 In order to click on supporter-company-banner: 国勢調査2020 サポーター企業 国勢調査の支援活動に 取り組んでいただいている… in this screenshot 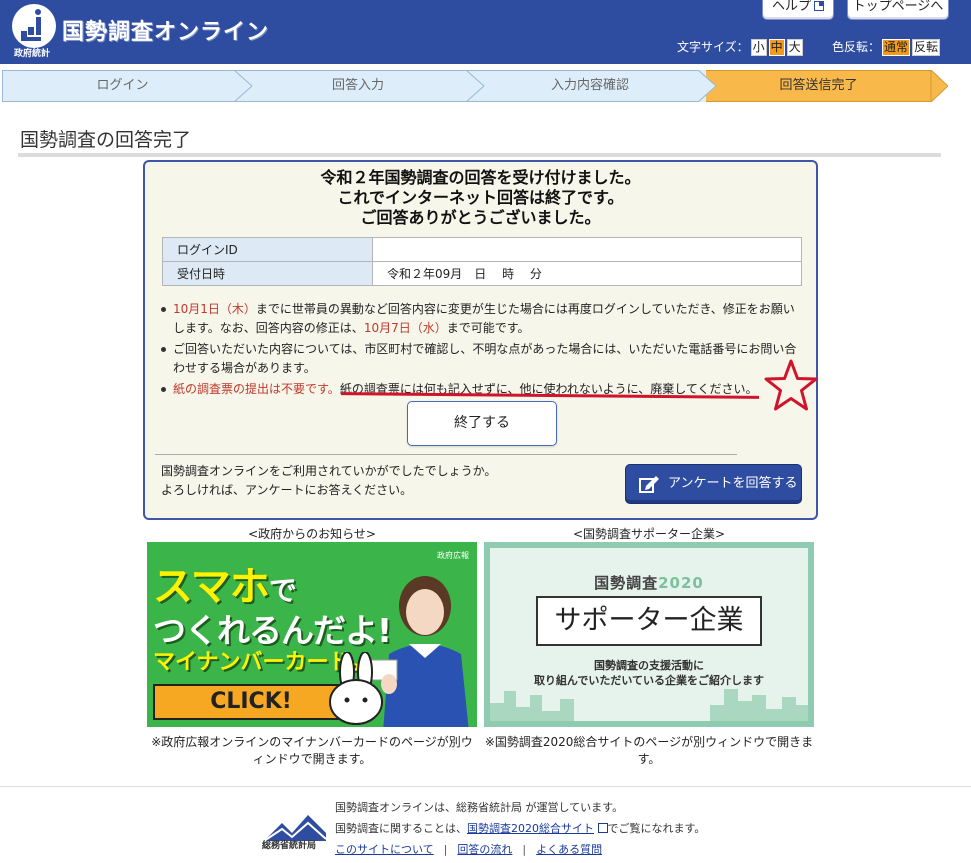, I will do `click(649, 634)`.